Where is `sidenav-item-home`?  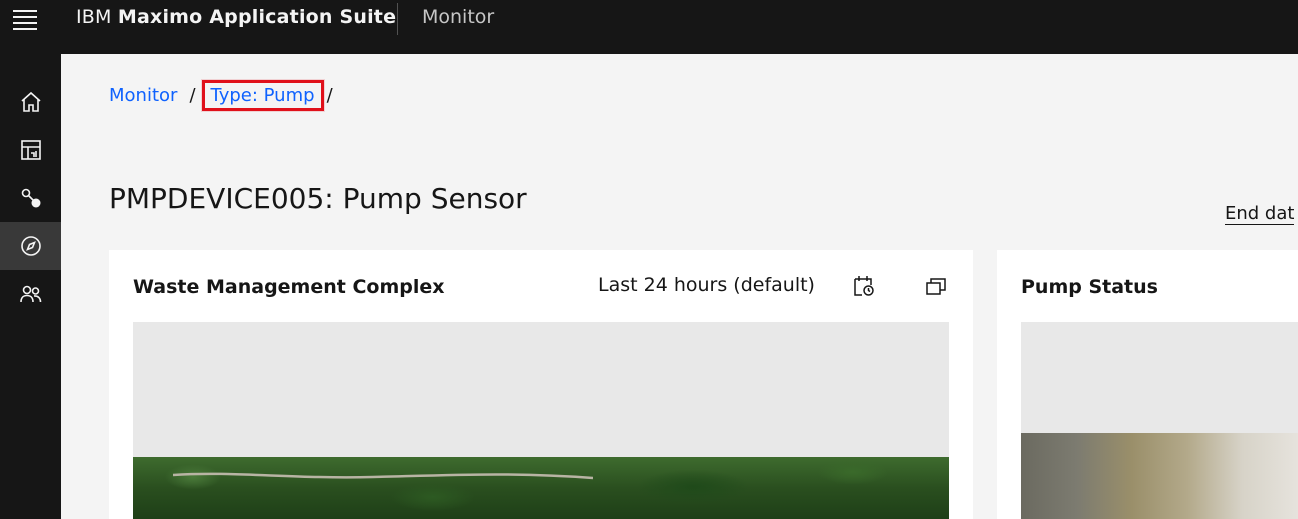 sidenav-item-home is located at coordinates (30, 102).